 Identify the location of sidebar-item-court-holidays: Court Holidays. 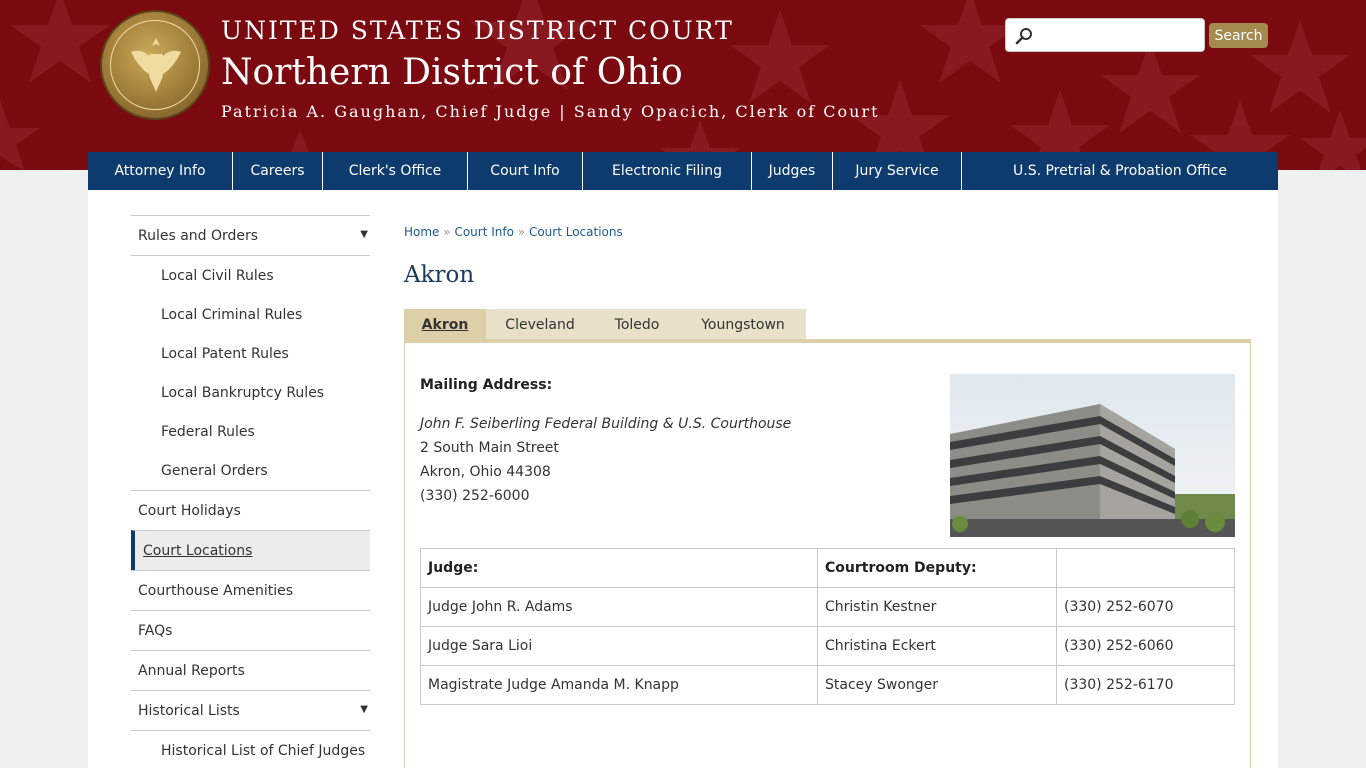
(250, 510).